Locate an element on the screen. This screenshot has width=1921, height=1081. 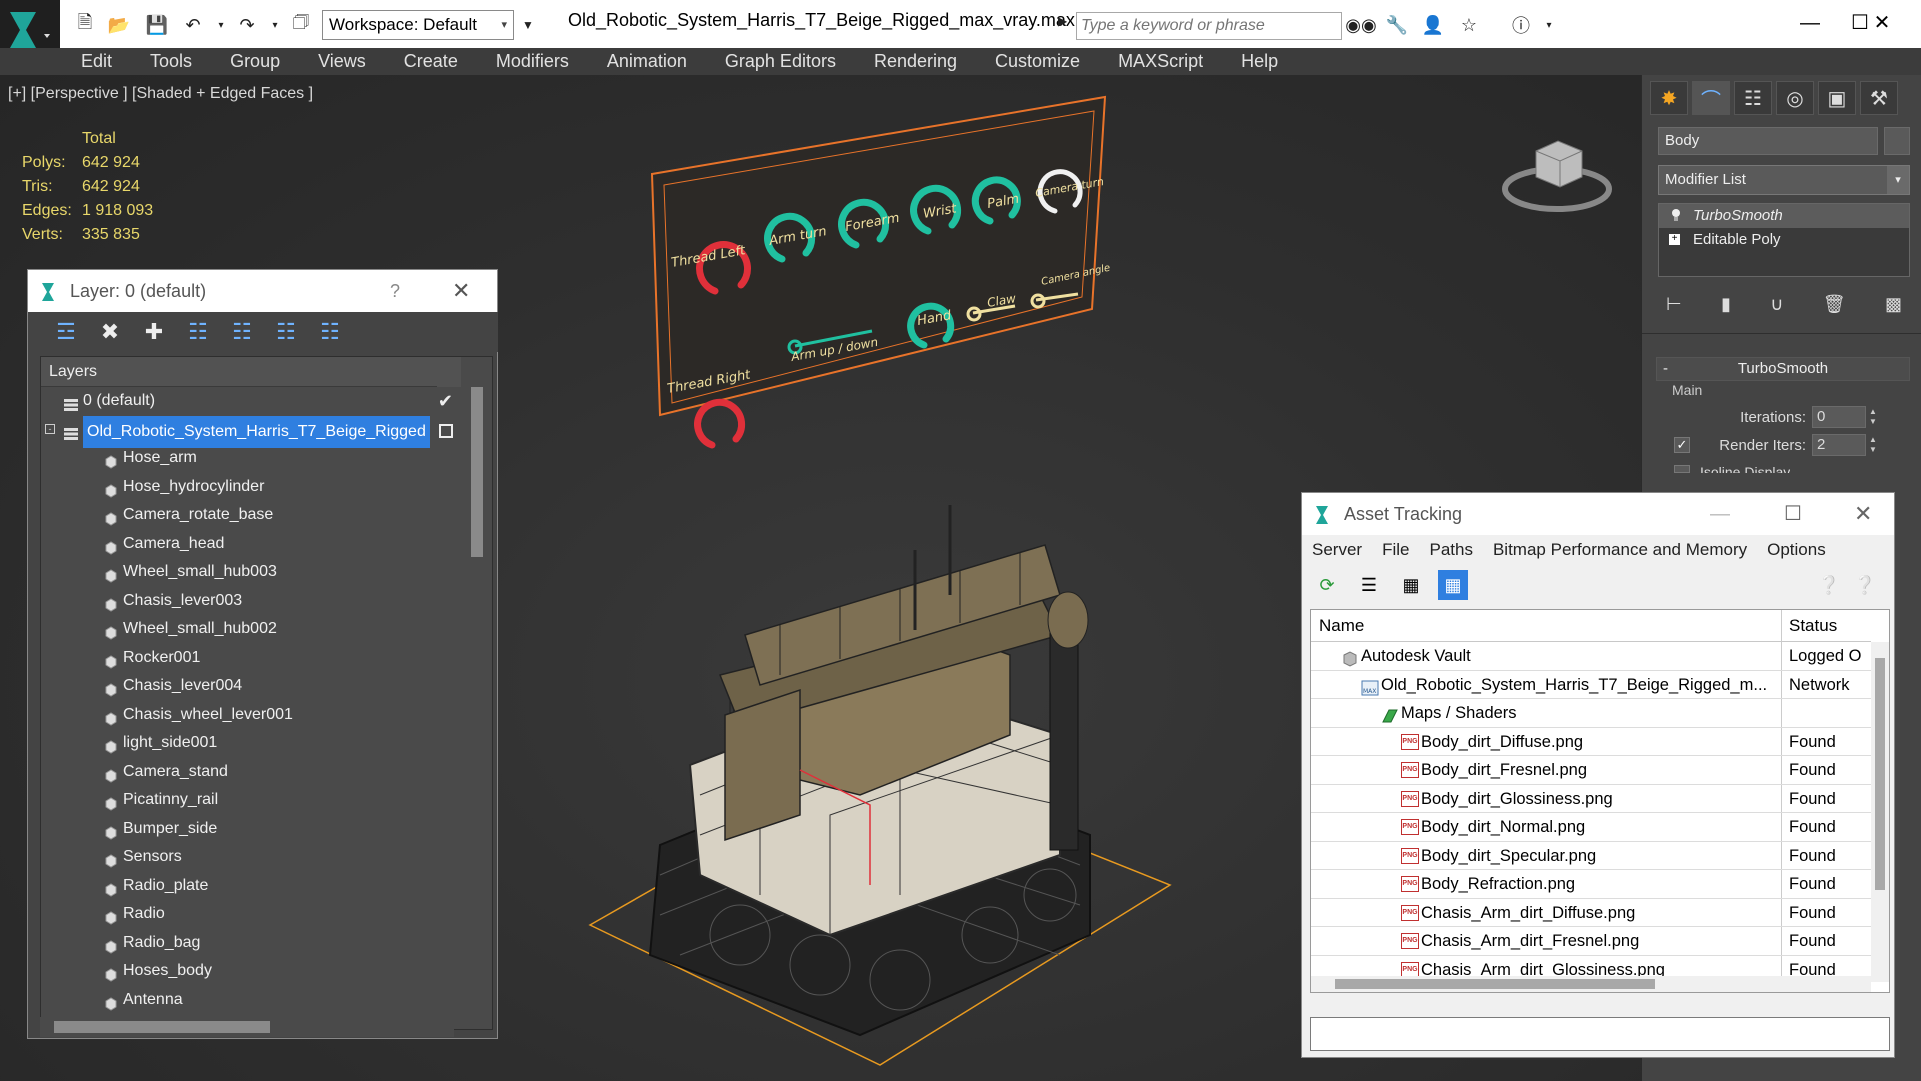
help-info-icon: ❔ is located at coordinates (1865, 585).